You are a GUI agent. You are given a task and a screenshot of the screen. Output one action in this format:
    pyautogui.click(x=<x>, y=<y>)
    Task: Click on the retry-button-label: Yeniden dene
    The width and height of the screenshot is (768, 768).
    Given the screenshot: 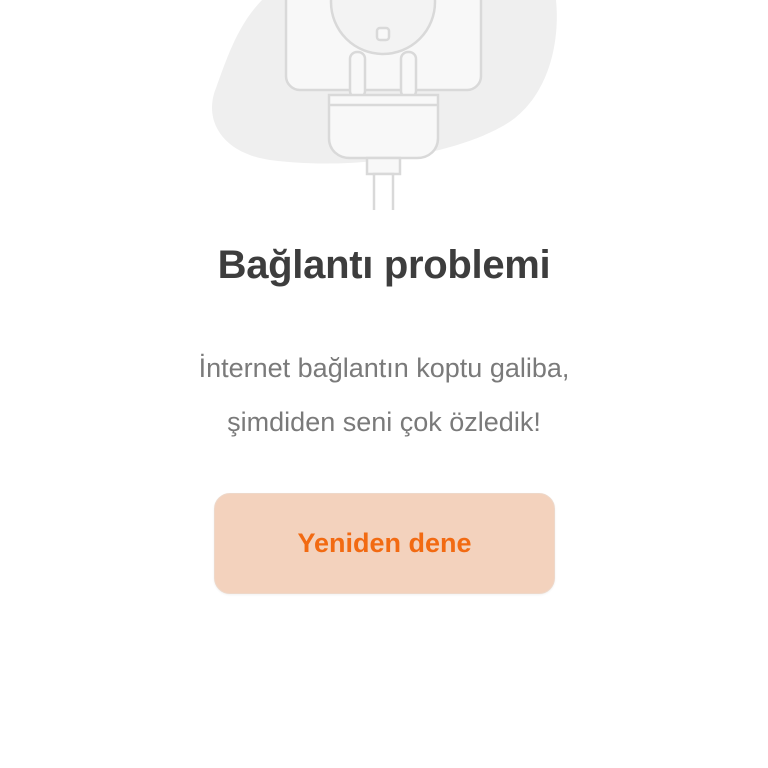 What is the action you would take?
    pyautogui.click(x=384, y=543)
    